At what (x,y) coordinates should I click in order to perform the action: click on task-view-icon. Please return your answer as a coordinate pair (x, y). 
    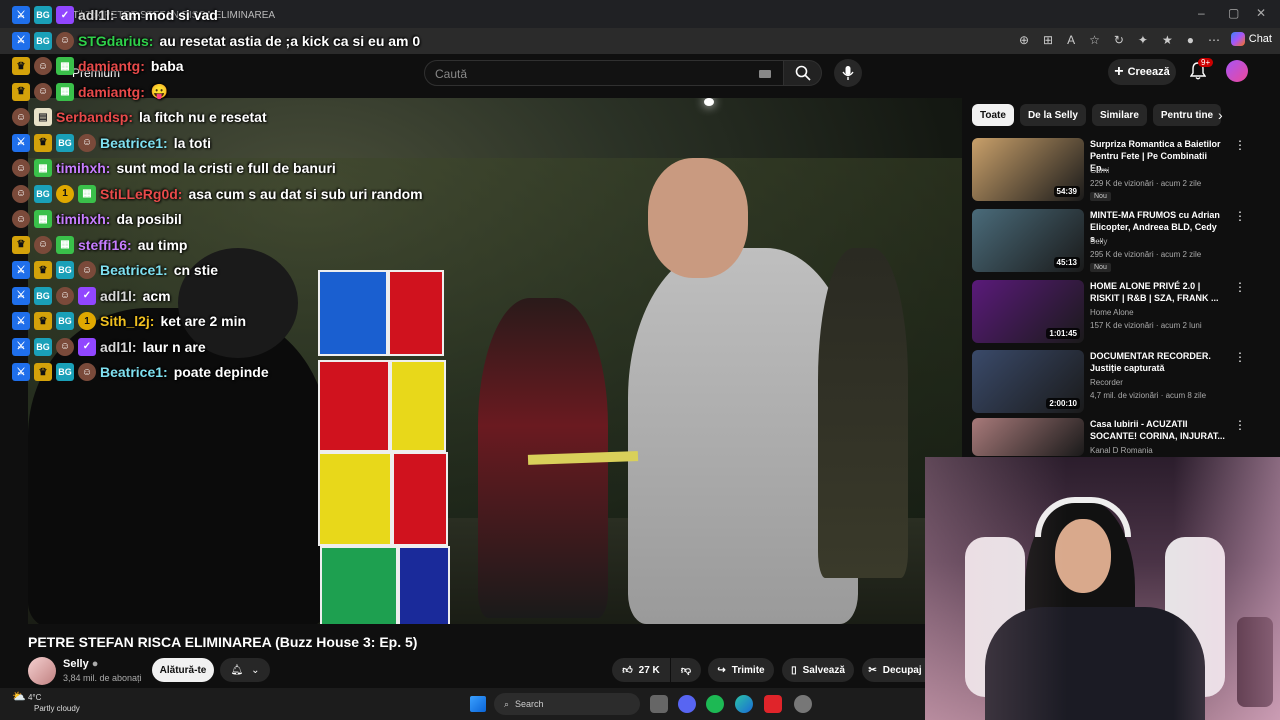
    Looking at the image, I should click on (659, 704).